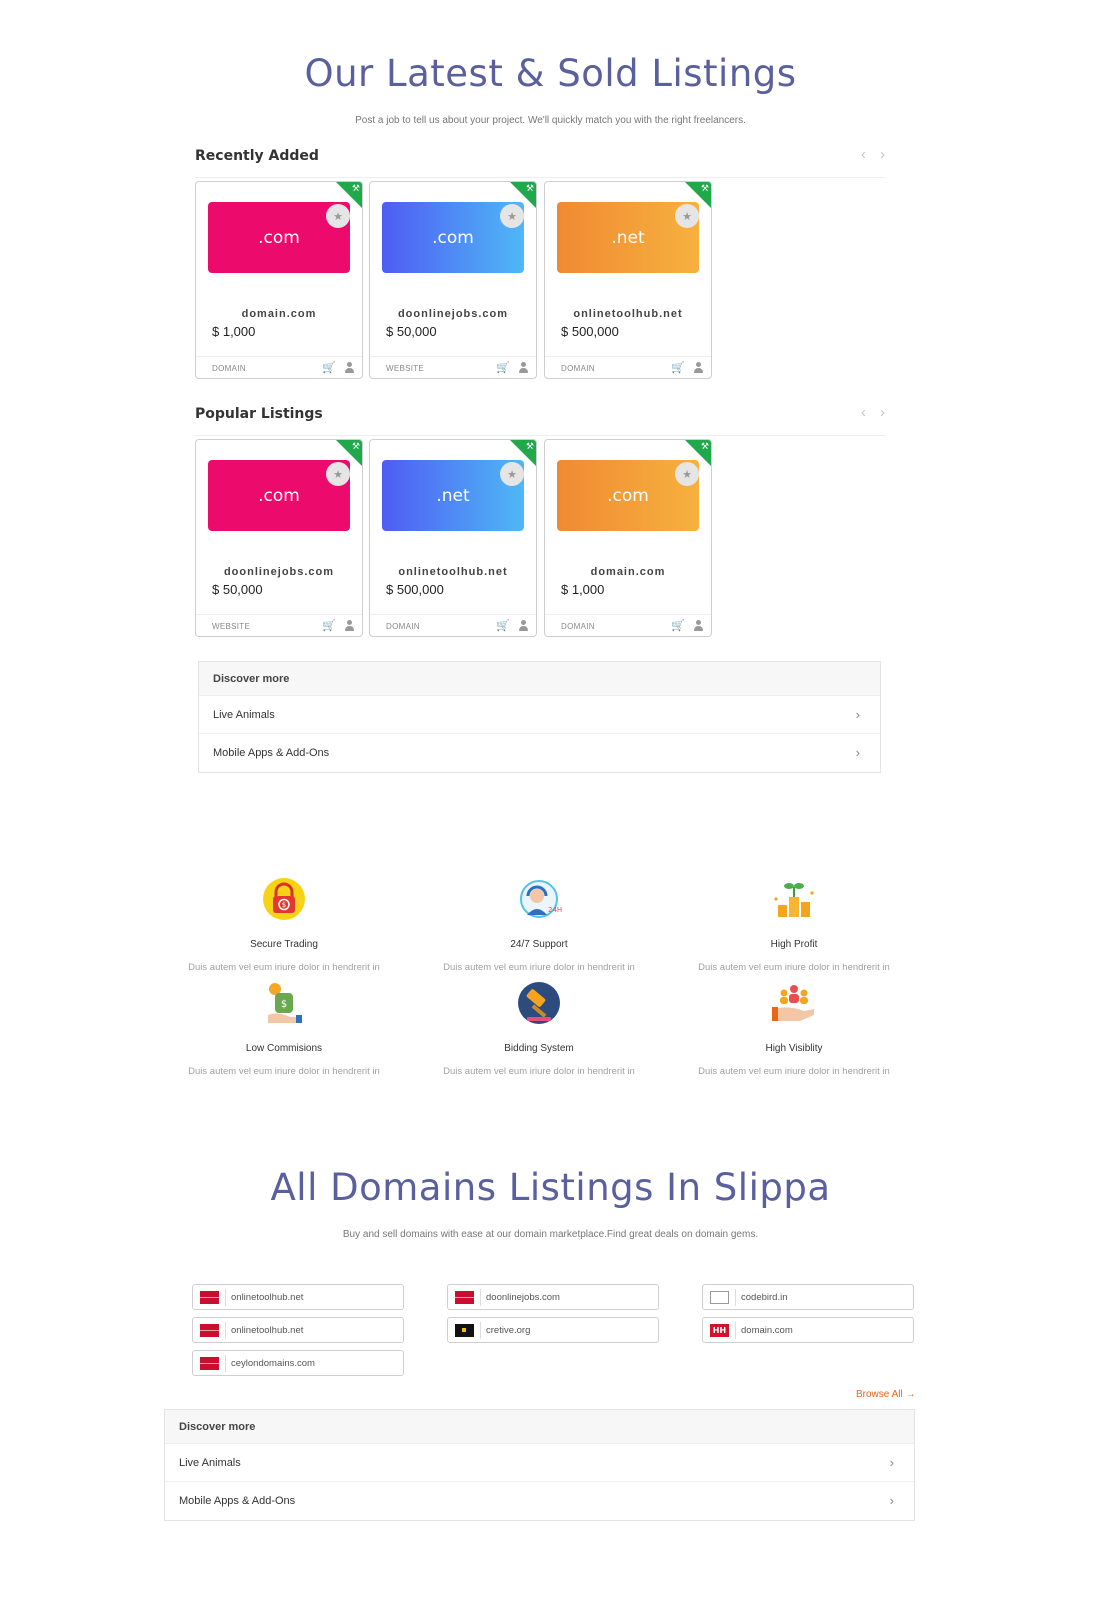 This screenshot has height=1600, width=1101. What do you see at coordinates (555, 910) in the screenshot?
I see `svg-text: 24H` at bounding box center [555, 910].